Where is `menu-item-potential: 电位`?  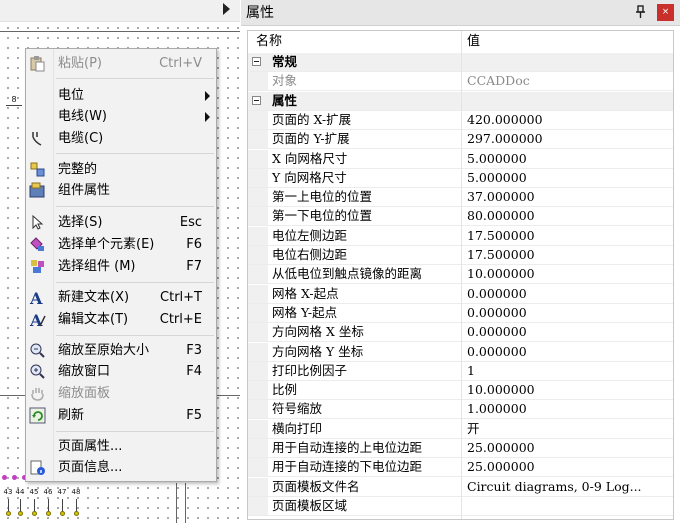
menu-item-potential: 电位 is located at coordinates (121, 95).